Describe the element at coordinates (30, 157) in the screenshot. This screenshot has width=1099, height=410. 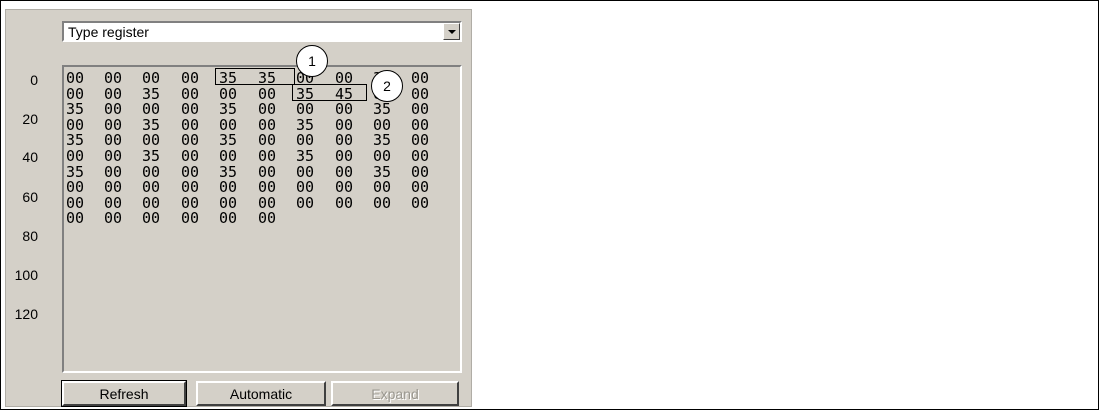
I see `row-offset-label: 40` at that location.